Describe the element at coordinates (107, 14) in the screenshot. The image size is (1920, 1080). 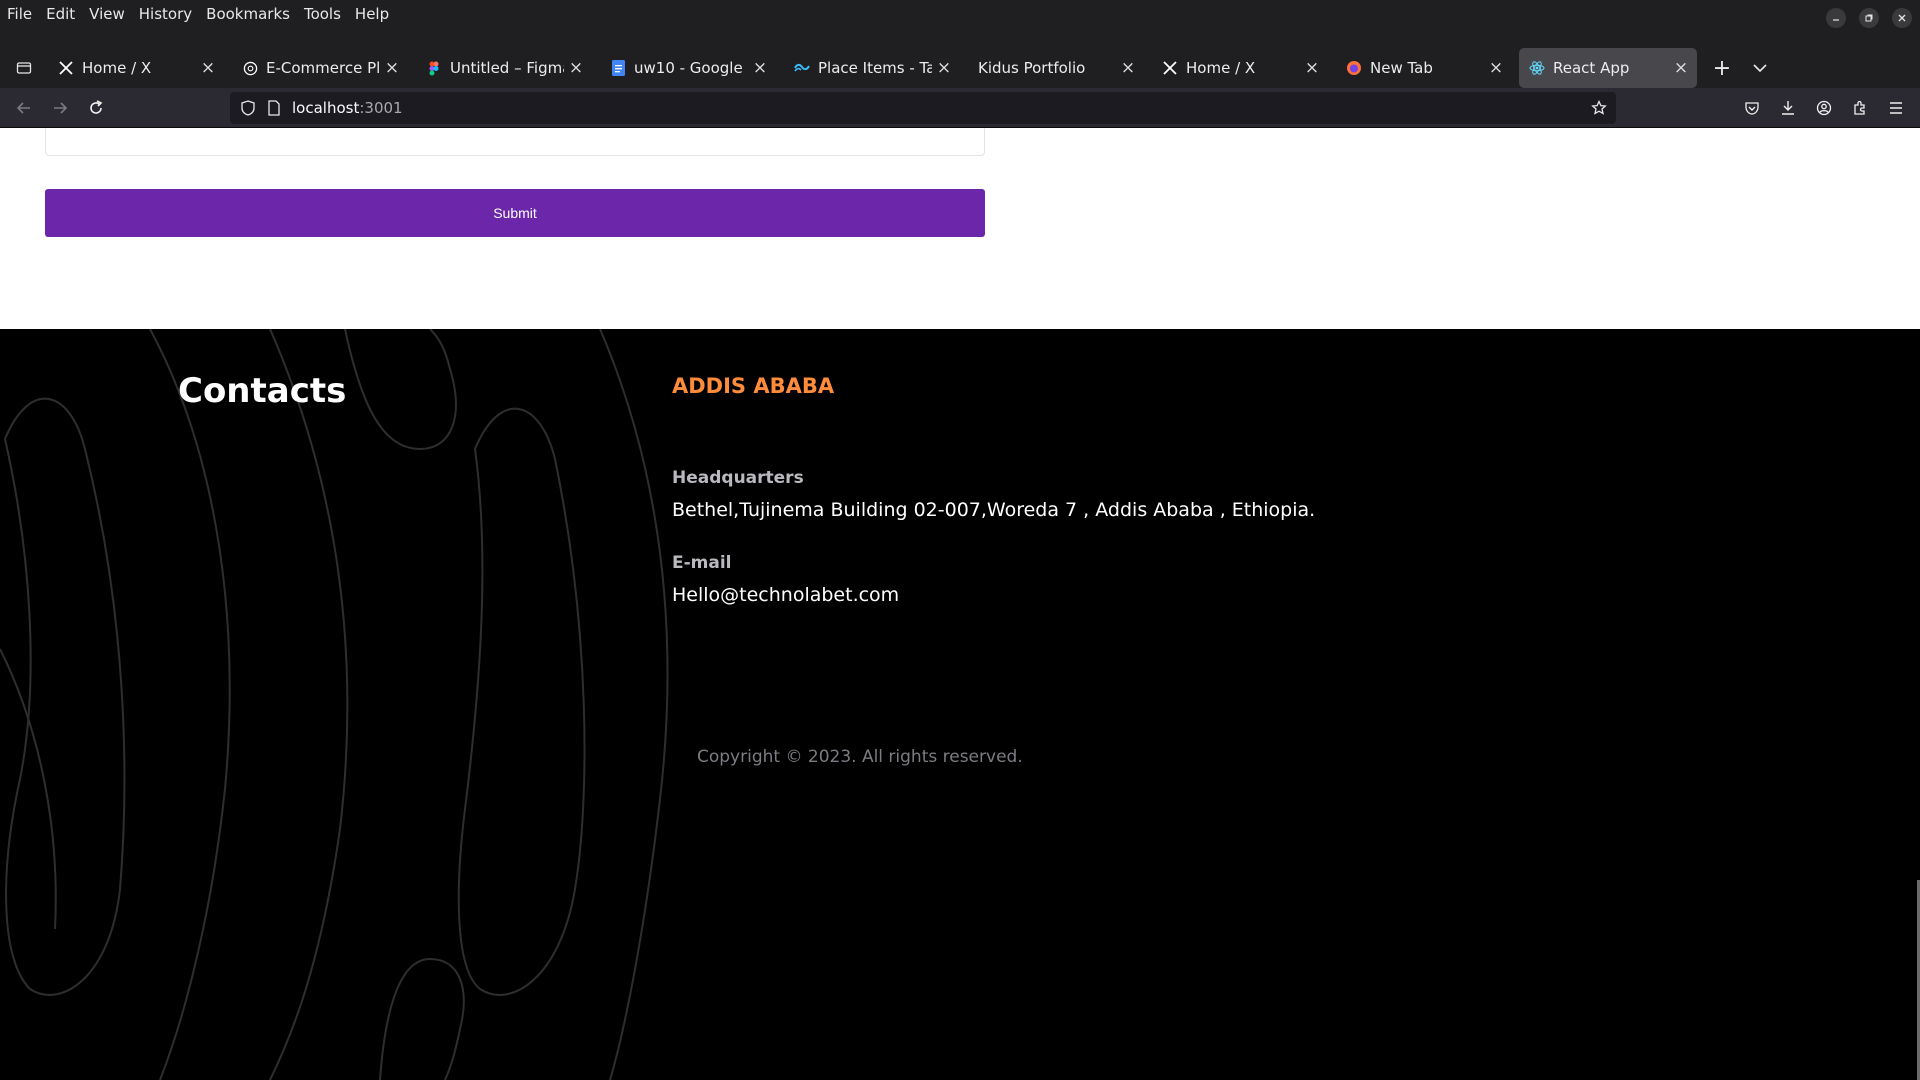
I see `menu-view: View` at that location.